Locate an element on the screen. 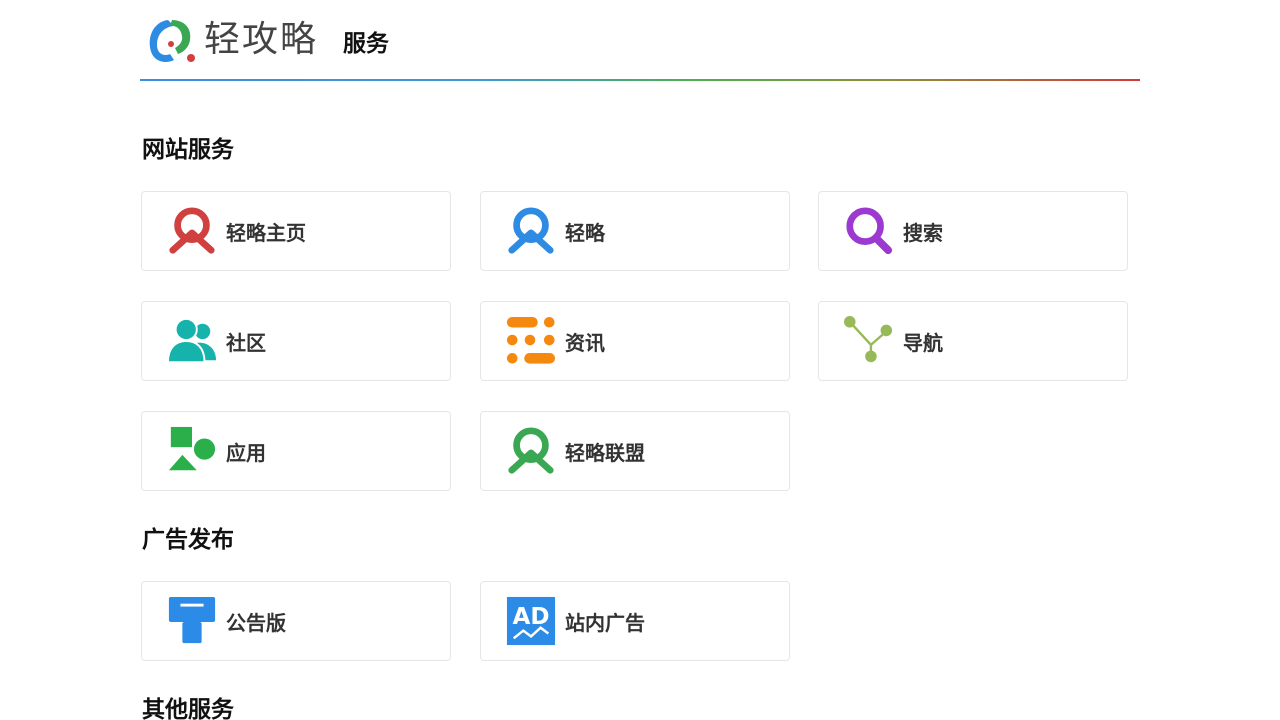  service-card-navigation: 导航 is located at coordinates (973, 341).